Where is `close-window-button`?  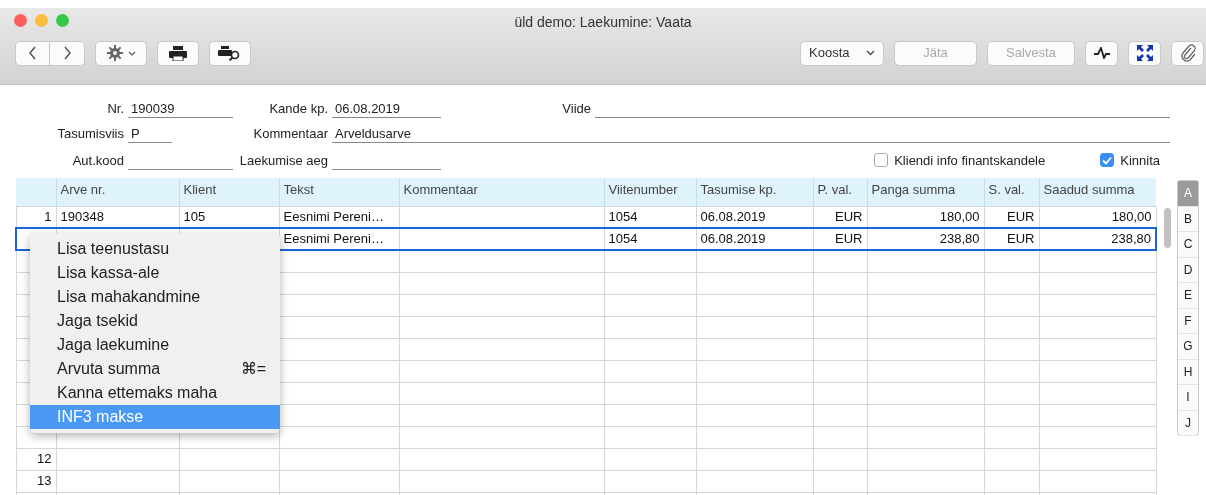 close-window-button is located at coordinates (20, 20).